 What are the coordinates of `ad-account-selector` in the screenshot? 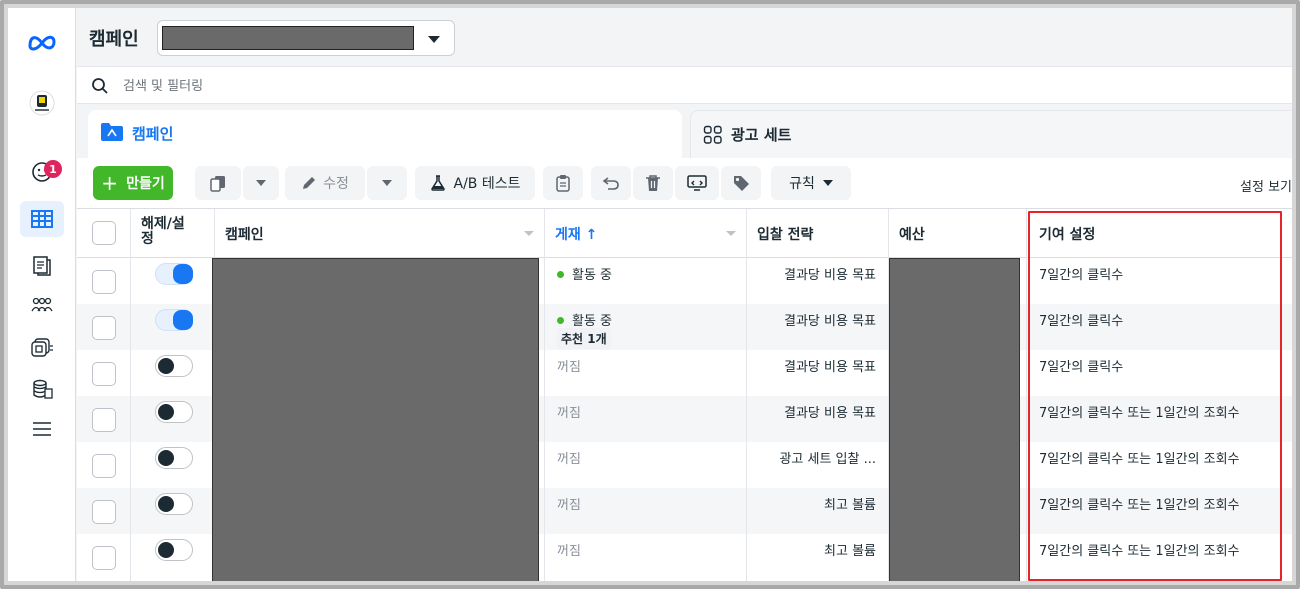 It's located at (306, 38).